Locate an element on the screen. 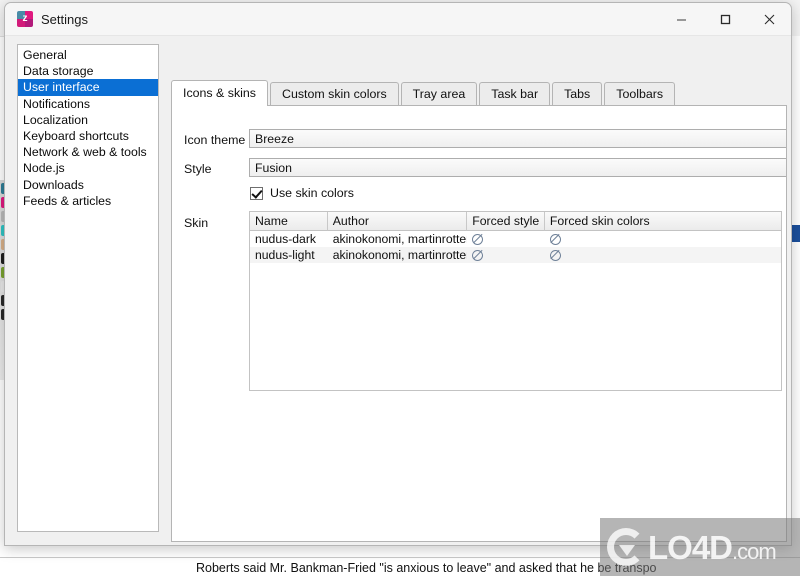 Image resolution: width=800 pixels, height=576 pixels. sidebar-item-downloads: Downloads is located at coordinates (88, 185).